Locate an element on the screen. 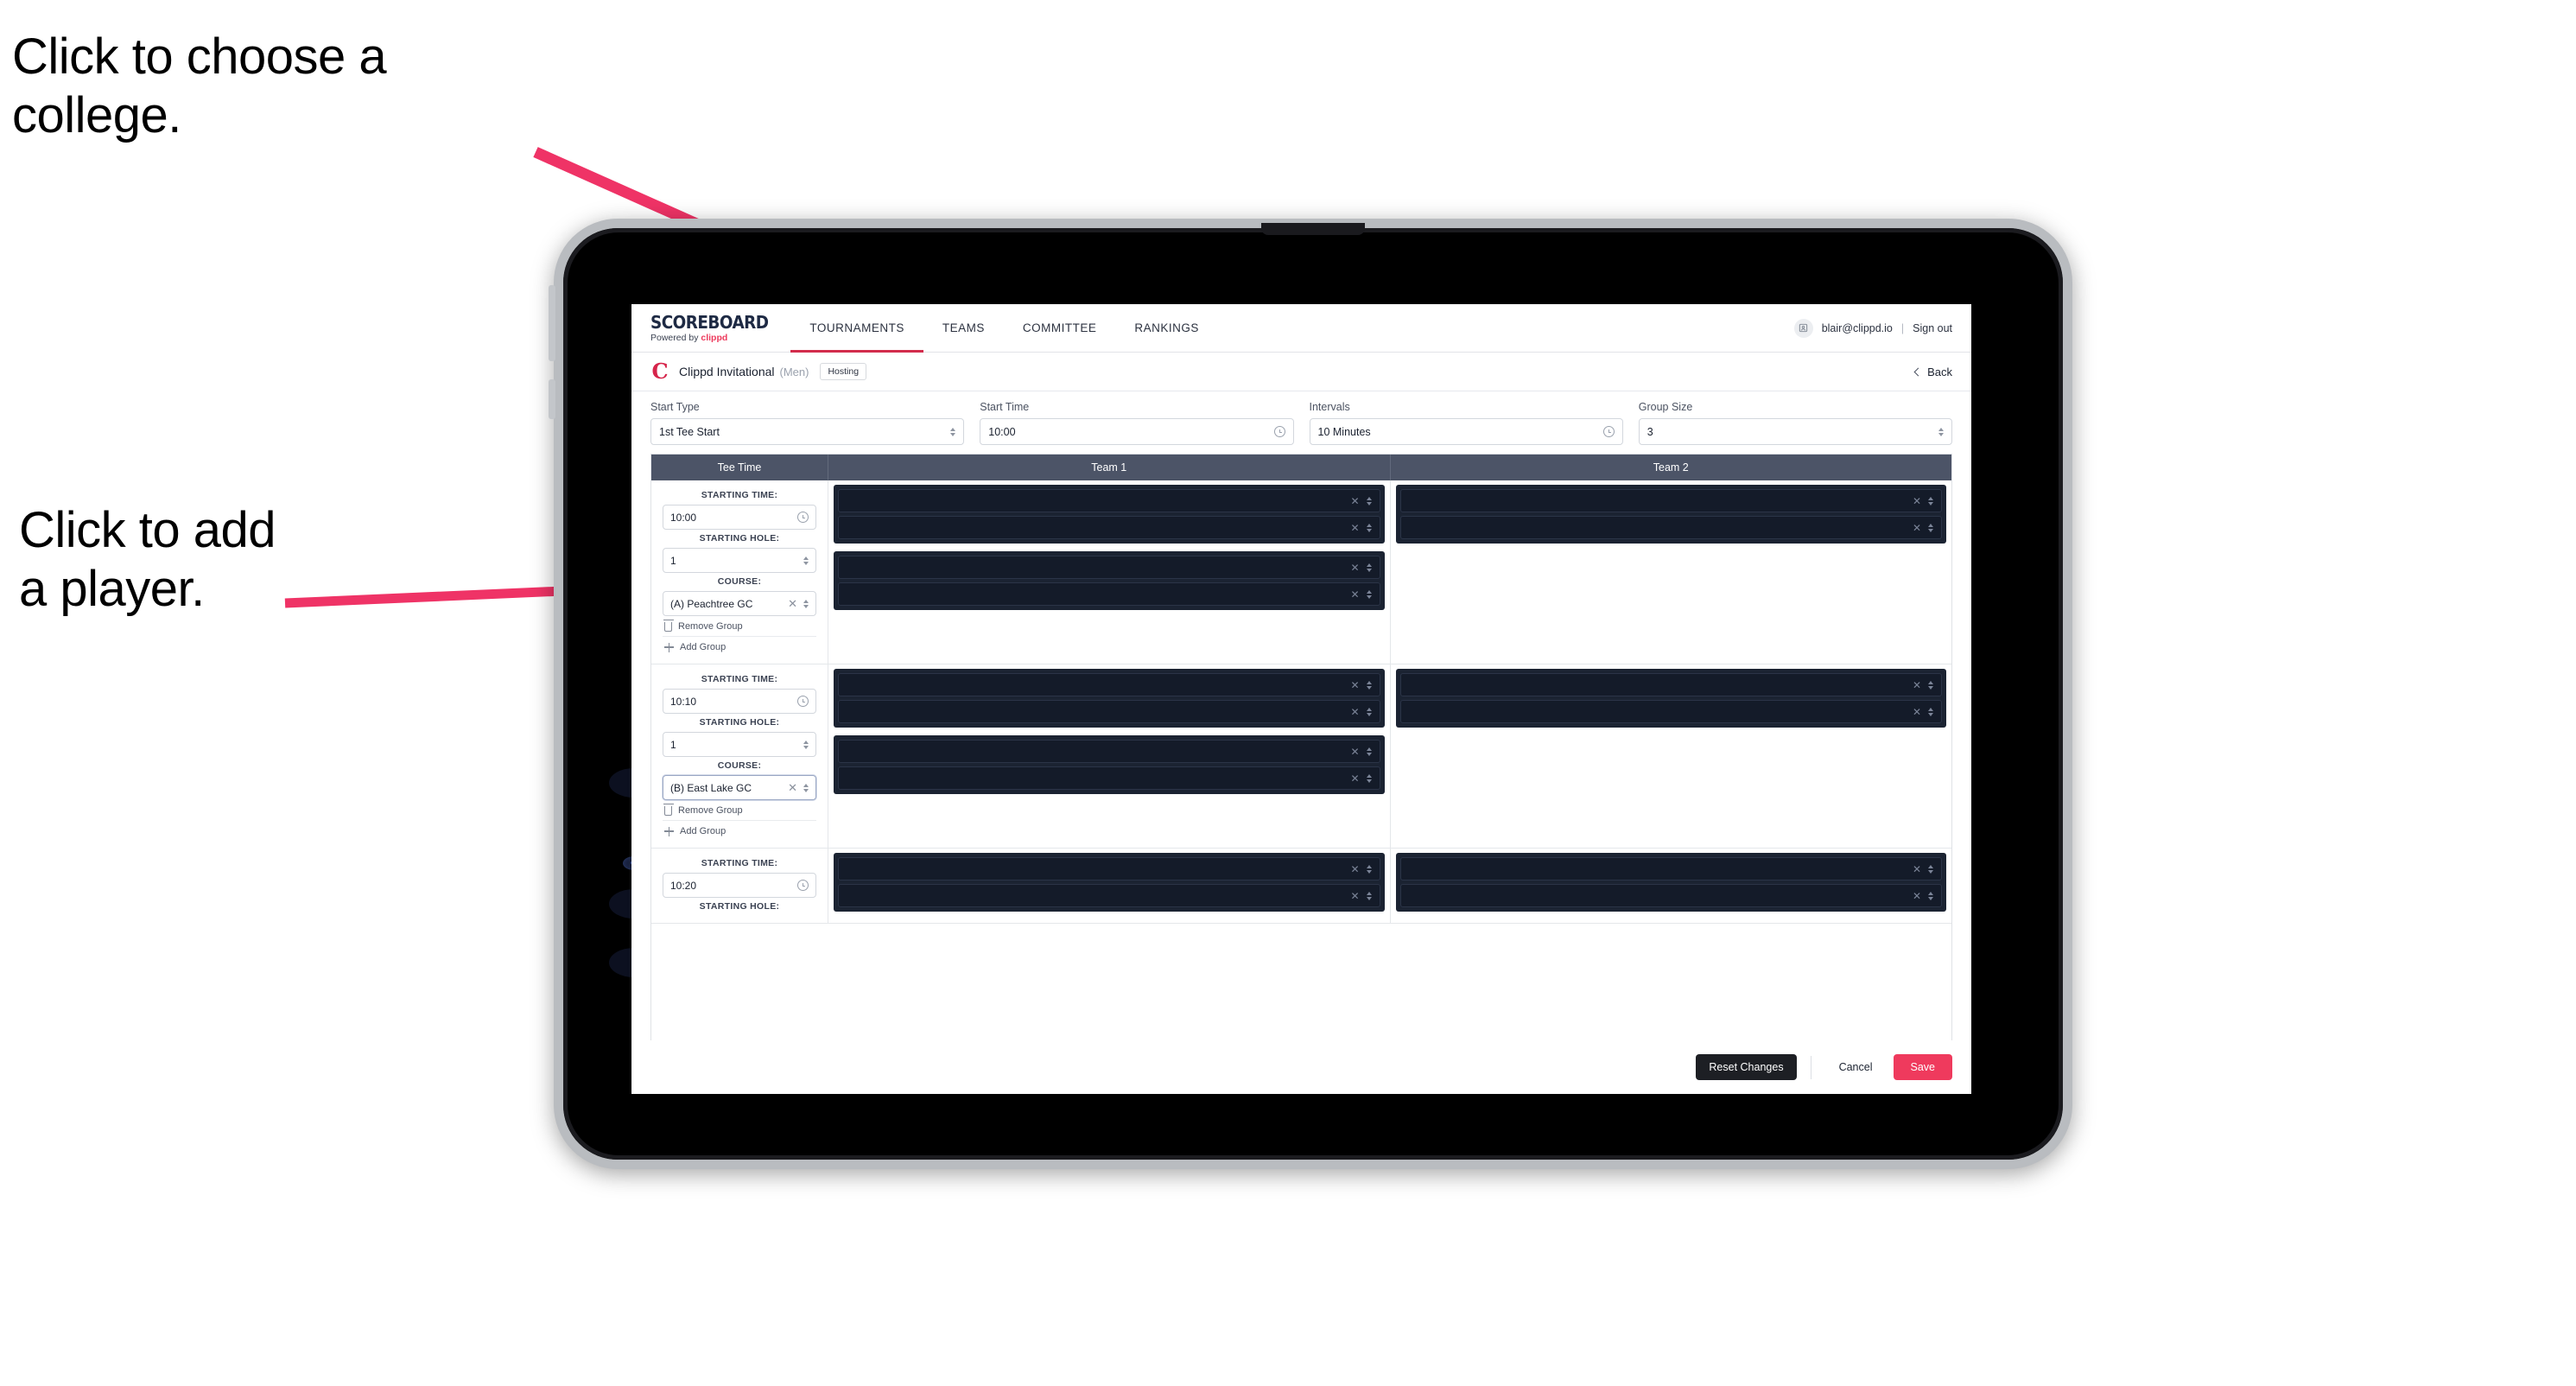 This screenshot has height=1386, width=2576. intervals-input: 10 Minutes is located at coordinates (1466, 431).